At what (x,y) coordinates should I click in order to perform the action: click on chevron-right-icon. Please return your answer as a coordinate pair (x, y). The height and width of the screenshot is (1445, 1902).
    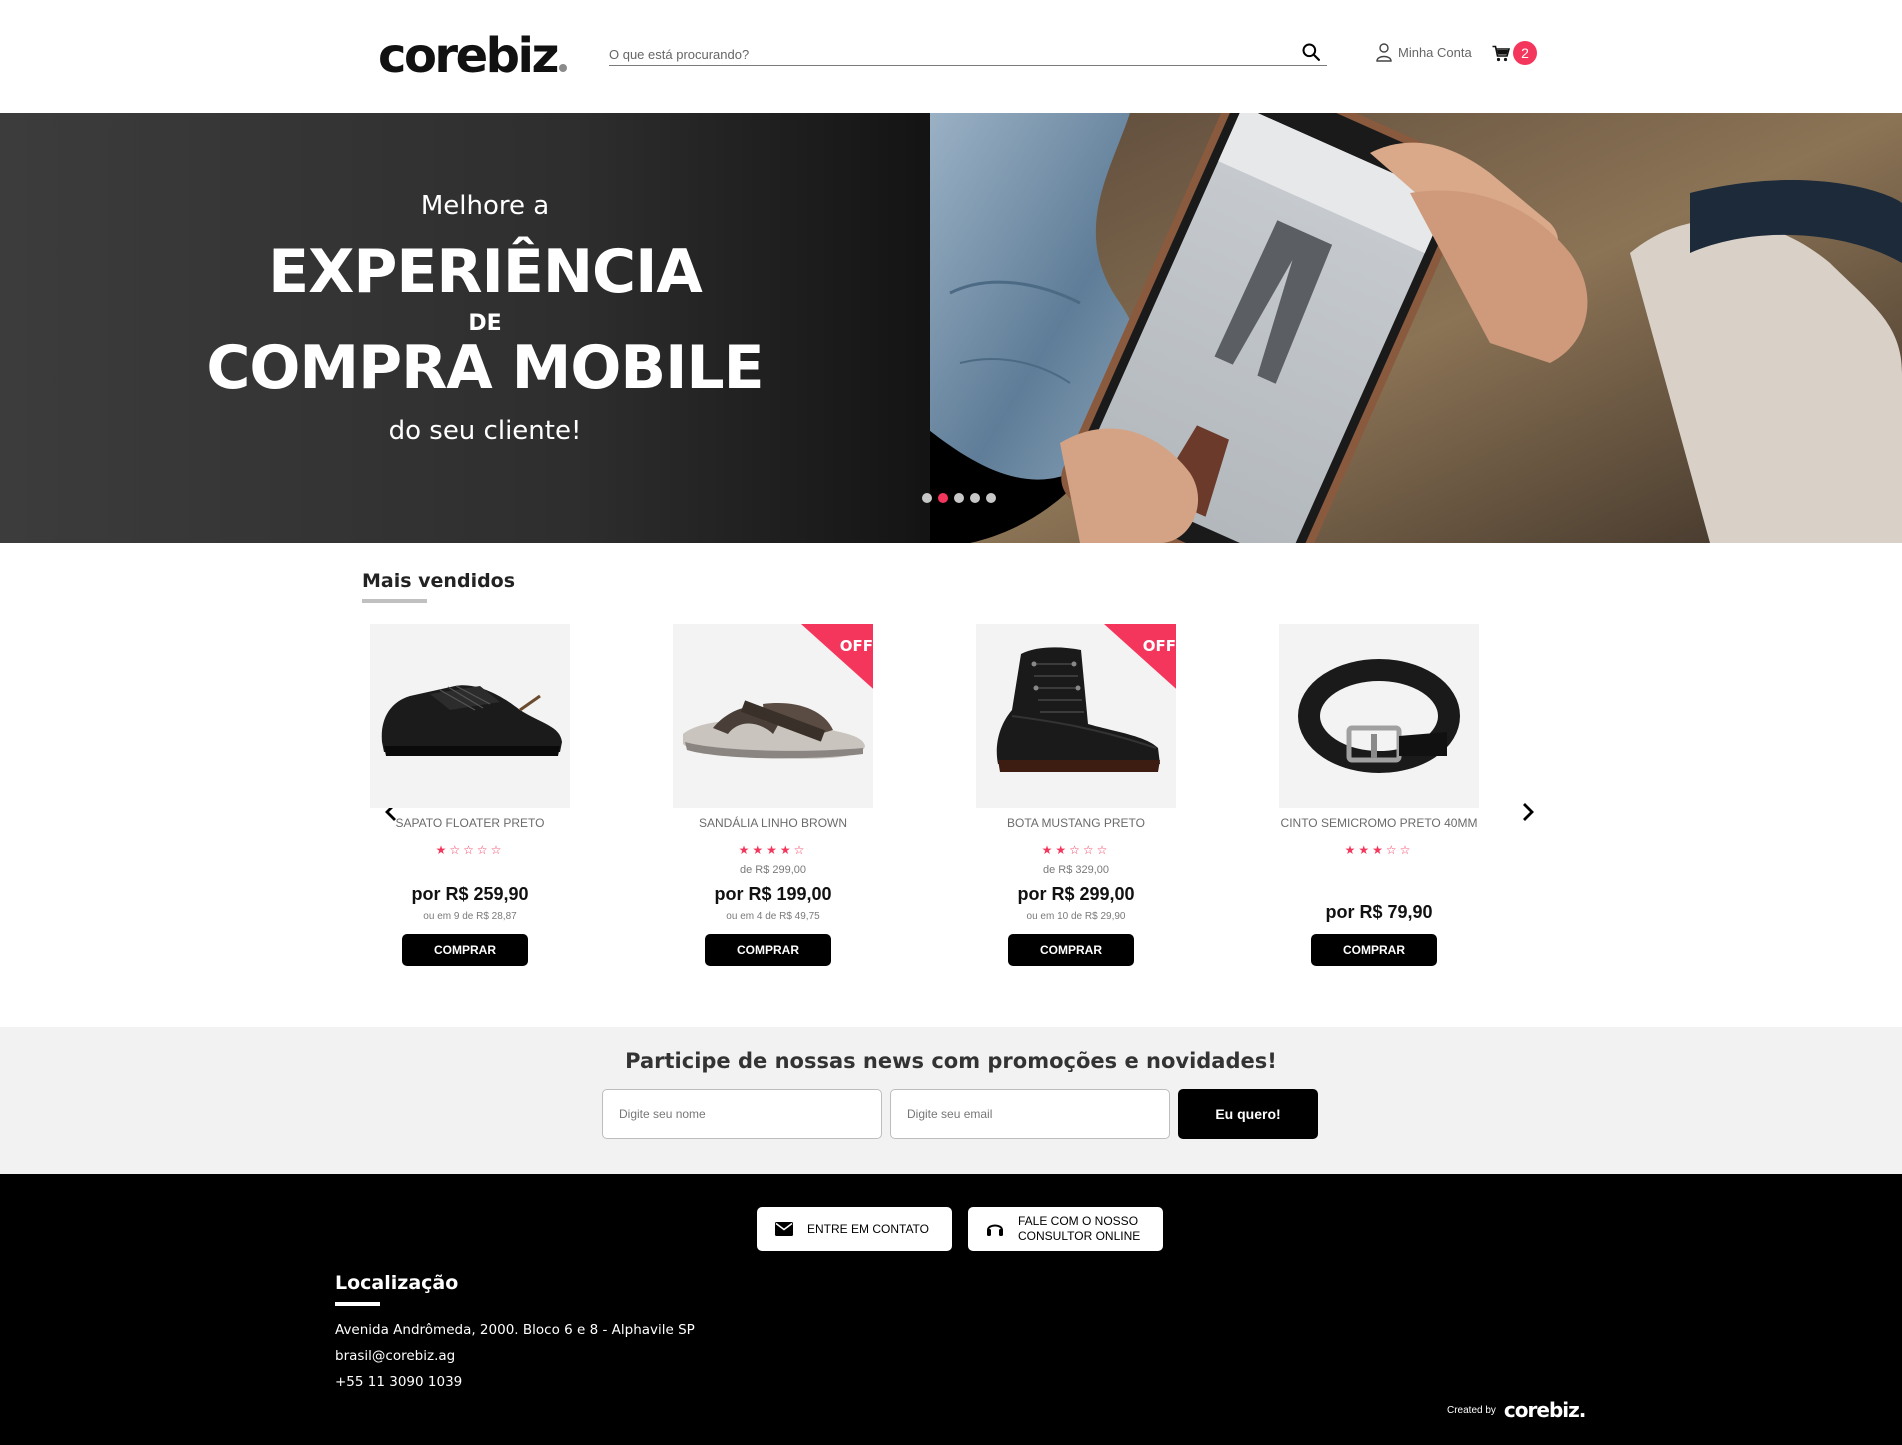
    Looking at the image, I should click on (1527, 812).